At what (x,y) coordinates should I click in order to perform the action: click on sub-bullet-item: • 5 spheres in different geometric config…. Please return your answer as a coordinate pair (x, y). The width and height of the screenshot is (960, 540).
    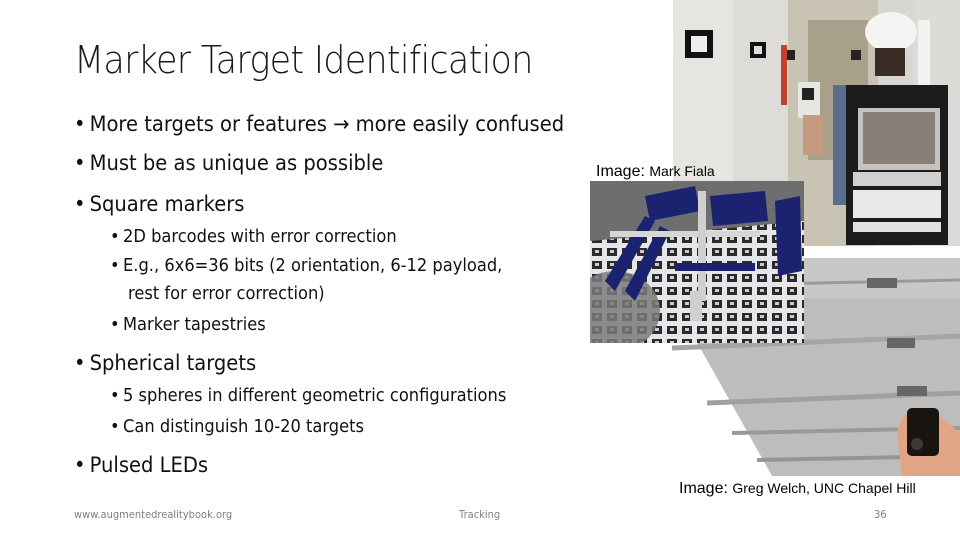
    Looking at the image, I should click on (308, 396).